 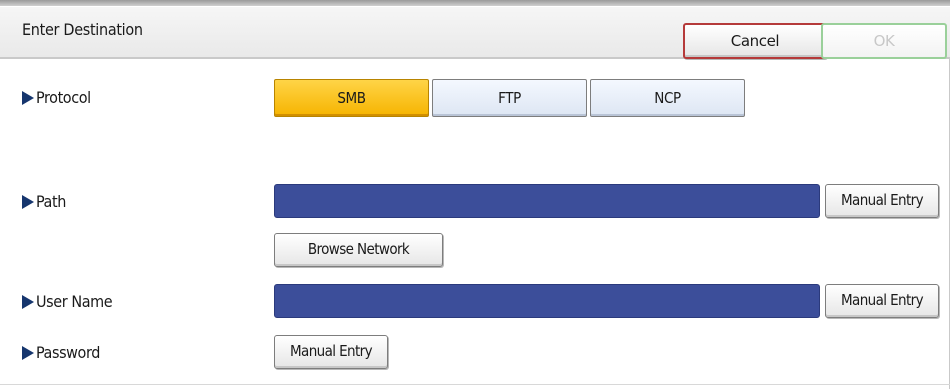 I want to click on path-field, so click(x=547, y=201).